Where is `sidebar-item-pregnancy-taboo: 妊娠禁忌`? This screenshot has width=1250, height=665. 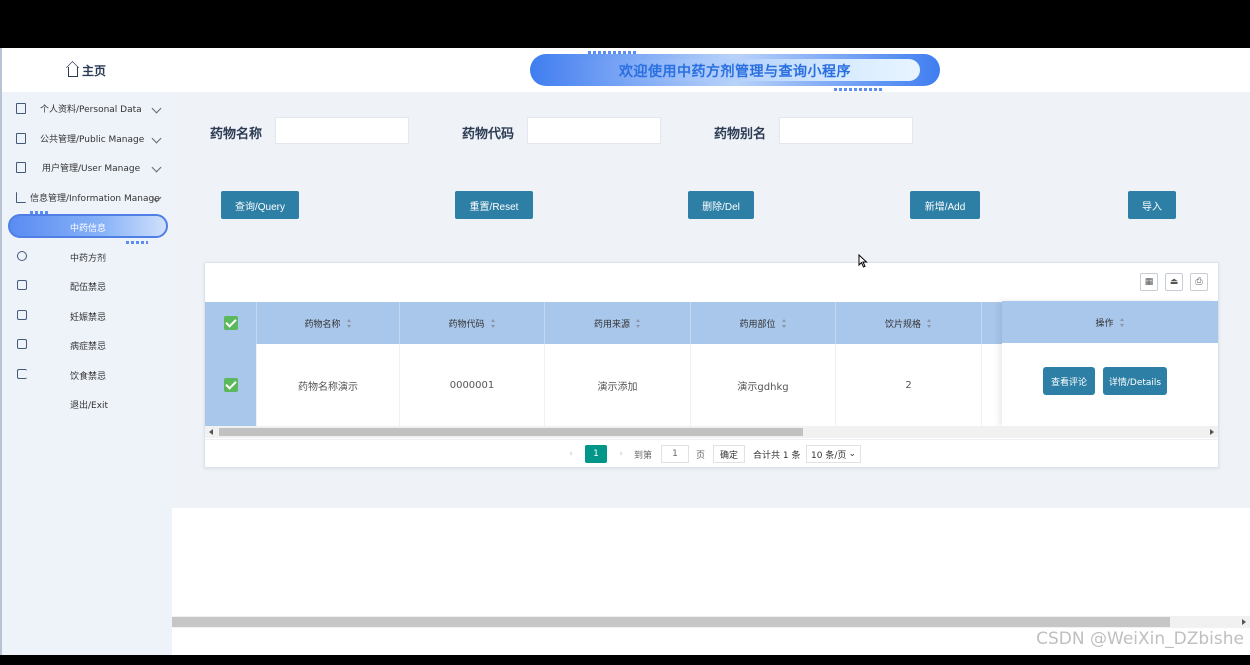 sidebar-item-pregnancy-taboo: 妊娠禁忌 is located at coordinates (87, 316).